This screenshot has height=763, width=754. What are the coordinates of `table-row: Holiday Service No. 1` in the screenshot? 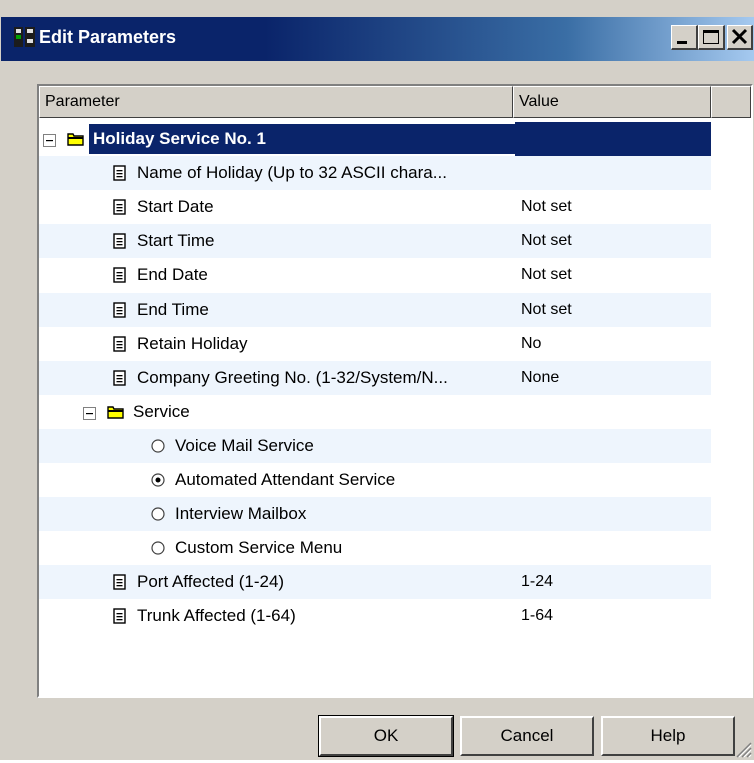 It's located at (375, 139).